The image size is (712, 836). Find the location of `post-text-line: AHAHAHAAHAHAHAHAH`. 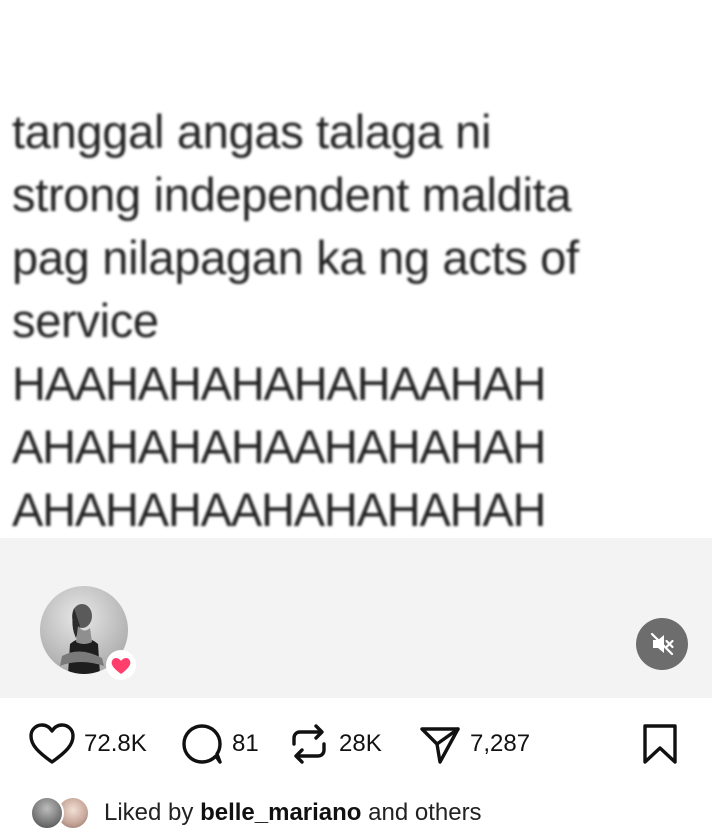

post-text-line: AHAHAHAAHAHAHAHAH is located at coordinates (279, 509).